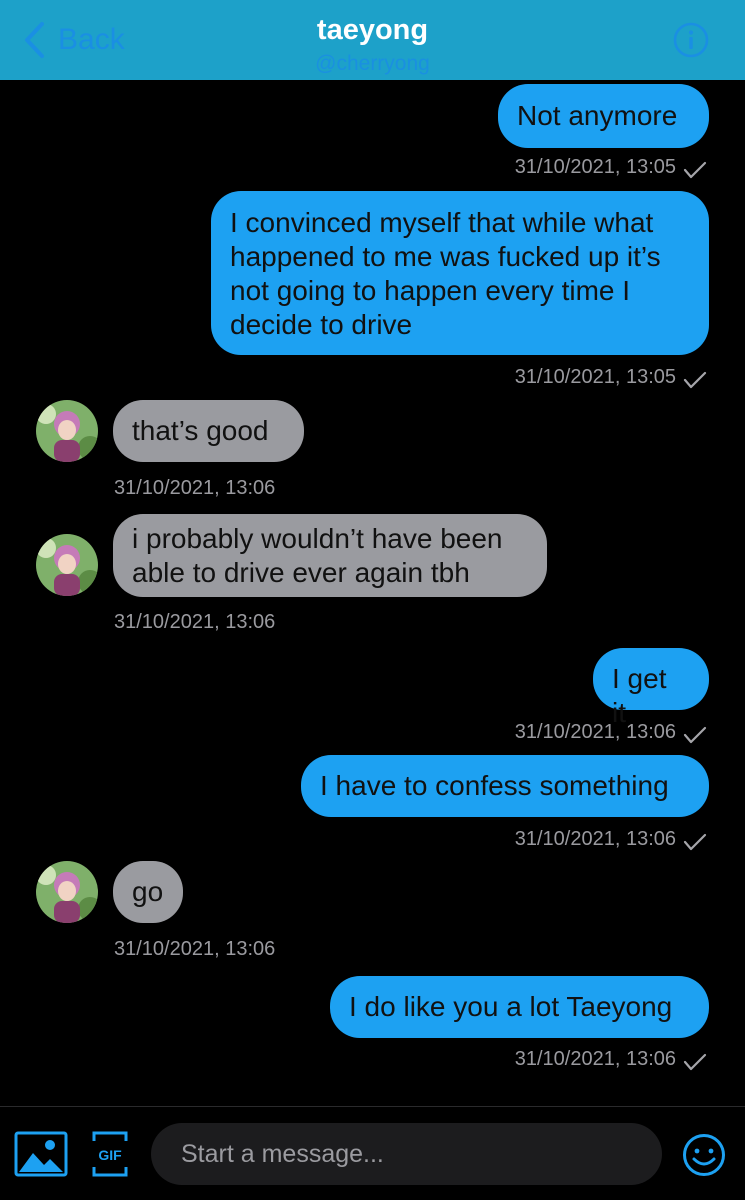 This screenshot has height=1200, width=745. What do you see at coordinates (372, 63) in the screenshot?
I see `conversation-handle: @cherryong` at bounding box center [372, 63].